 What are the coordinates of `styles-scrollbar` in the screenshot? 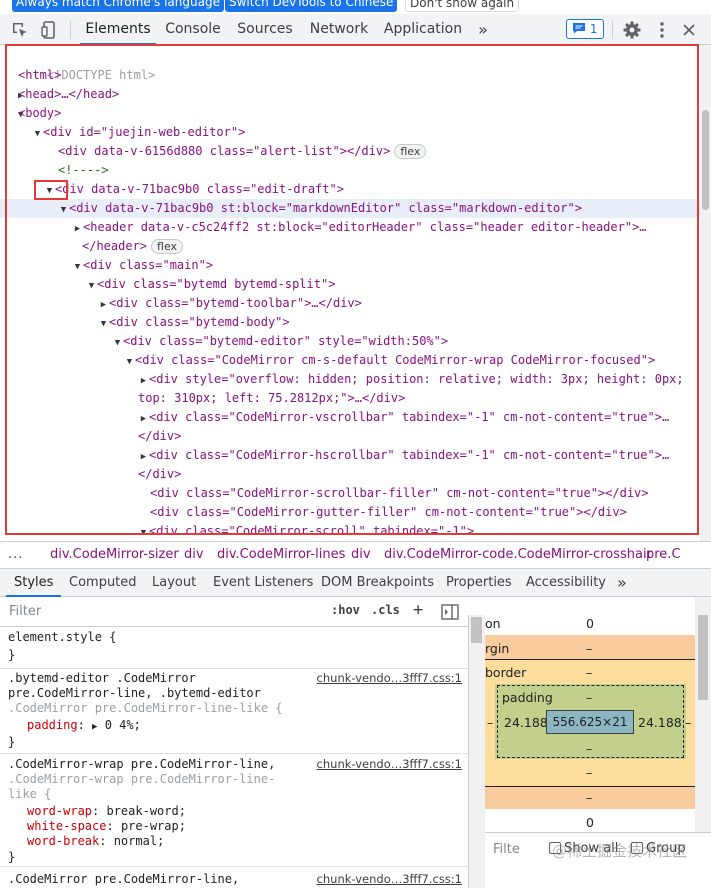 It's located at (476, 751).